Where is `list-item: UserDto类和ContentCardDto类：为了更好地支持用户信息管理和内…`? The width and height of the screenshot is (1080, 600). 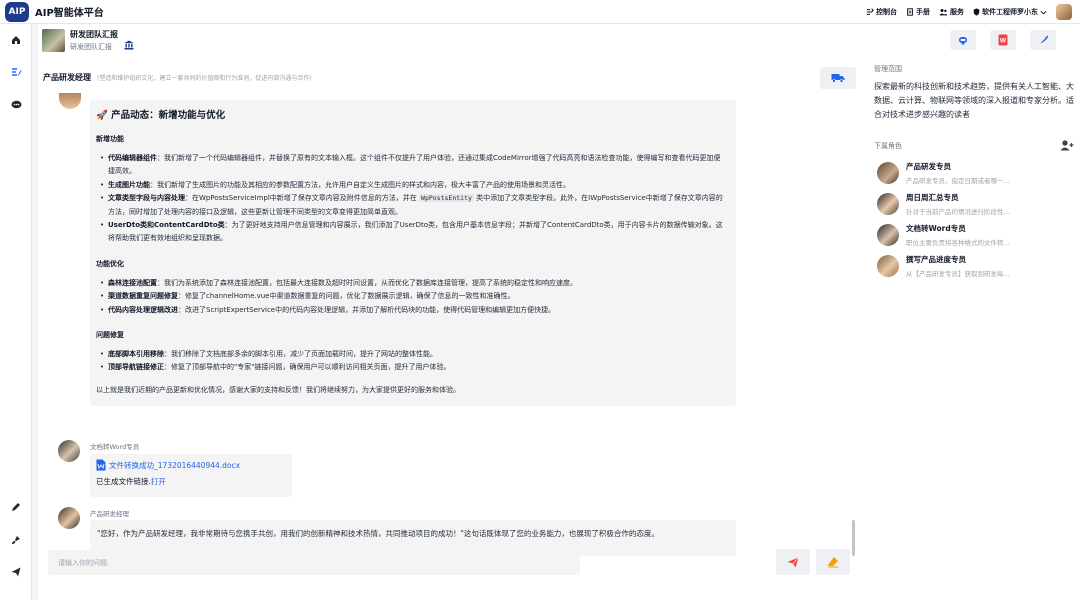
list-item: UserDto类和ContentCardDto类：为了更好地支持用户信息管理和内… is located at coordinates (413, 232).